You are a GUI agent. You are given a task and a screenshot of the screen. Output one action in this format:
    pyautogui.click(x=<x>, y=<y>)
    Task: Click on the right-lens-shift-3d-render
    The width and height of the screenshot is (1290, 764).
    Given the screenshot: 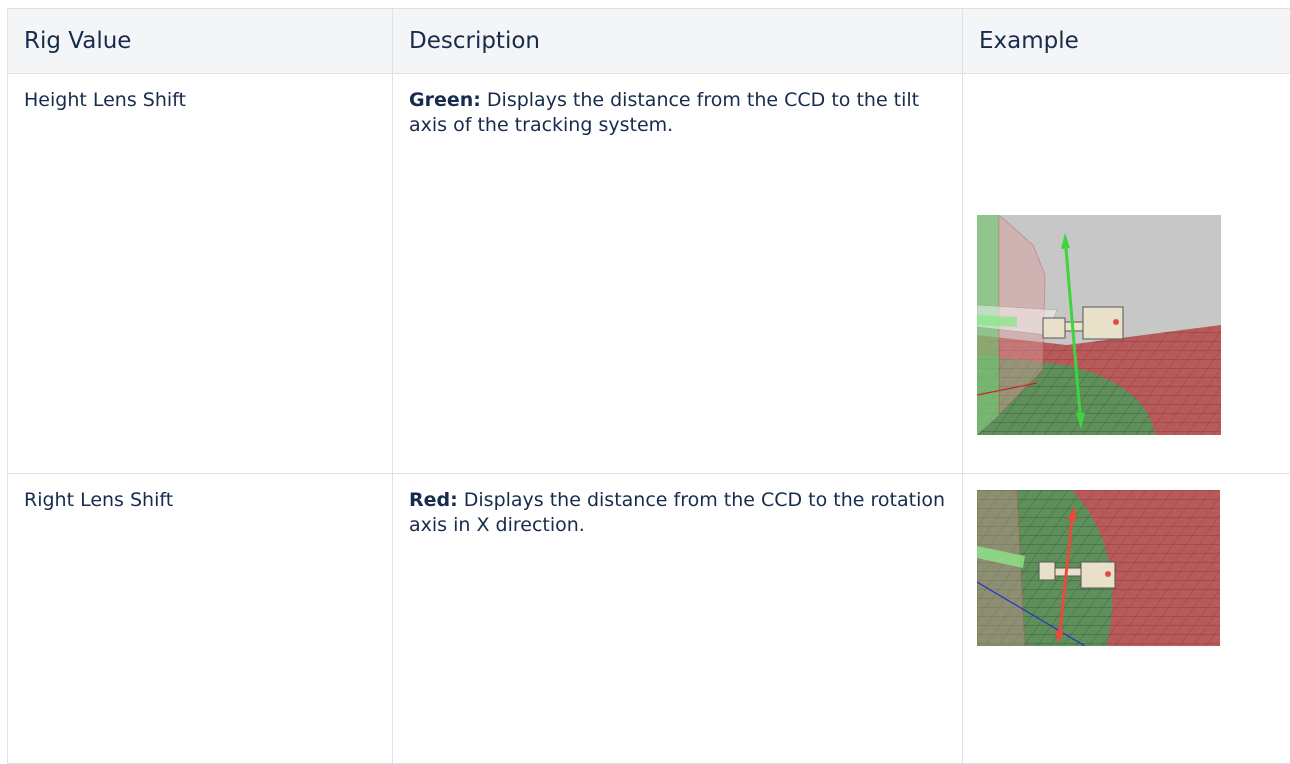 What is the action you would take?
    pyautogui.click(x=1098, y=568)
    